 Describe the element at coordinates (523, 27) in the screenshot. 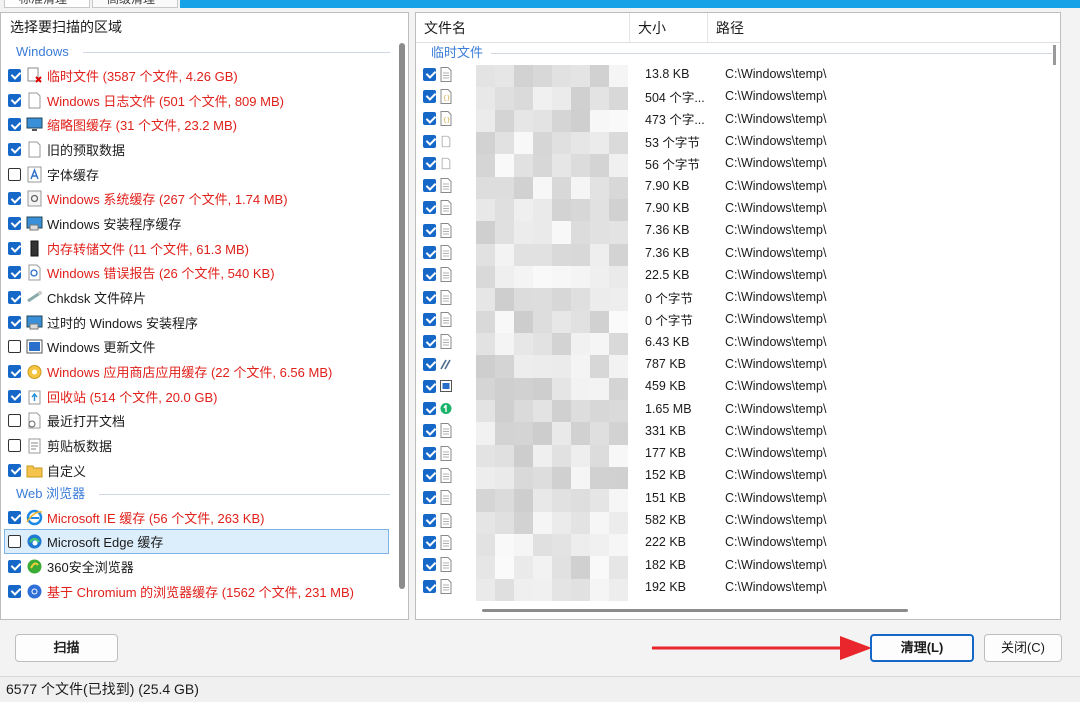

I see `column-filename: 文件名` at that location.